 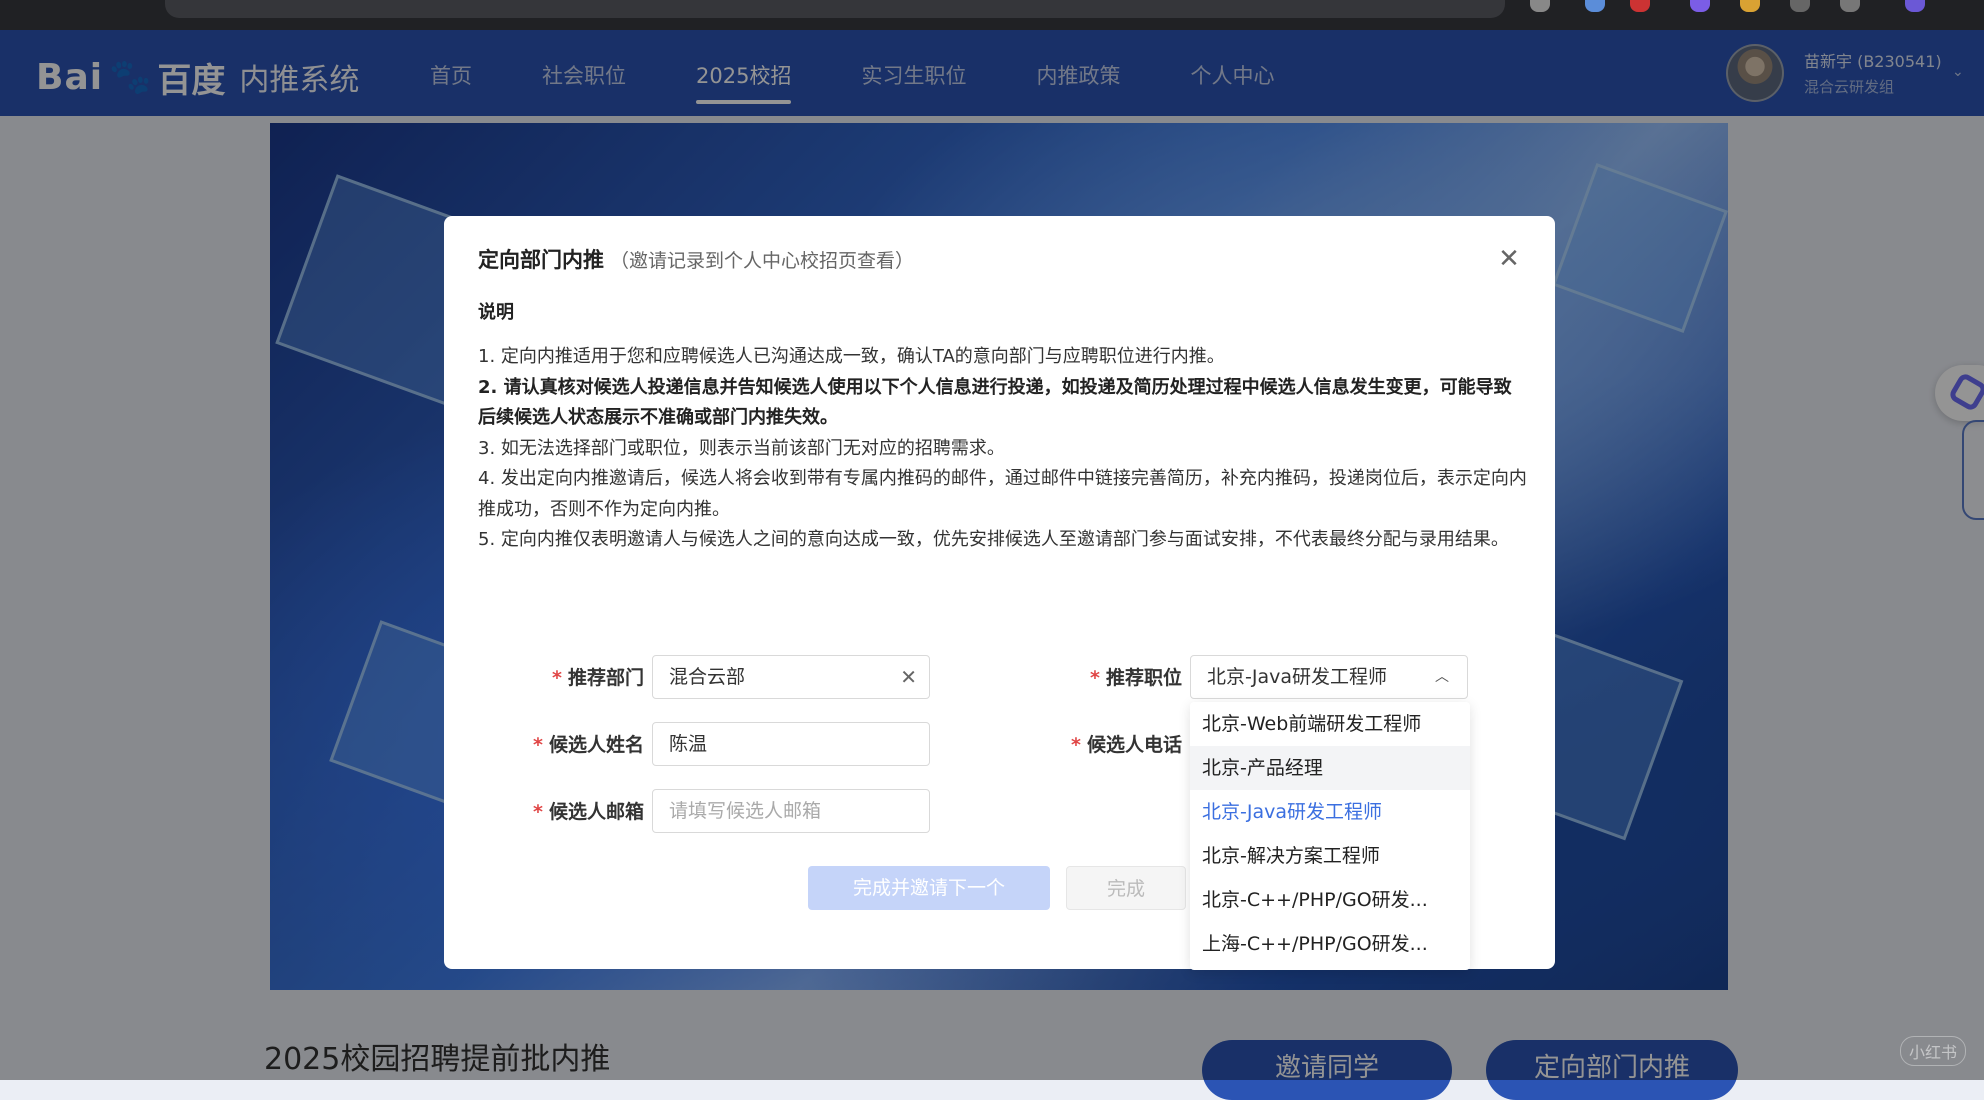 What do you see at coordinates (1442, 677) in the screenshot?
I see `chevron-up-icon: ︿` at bounding box center [1442, 677].